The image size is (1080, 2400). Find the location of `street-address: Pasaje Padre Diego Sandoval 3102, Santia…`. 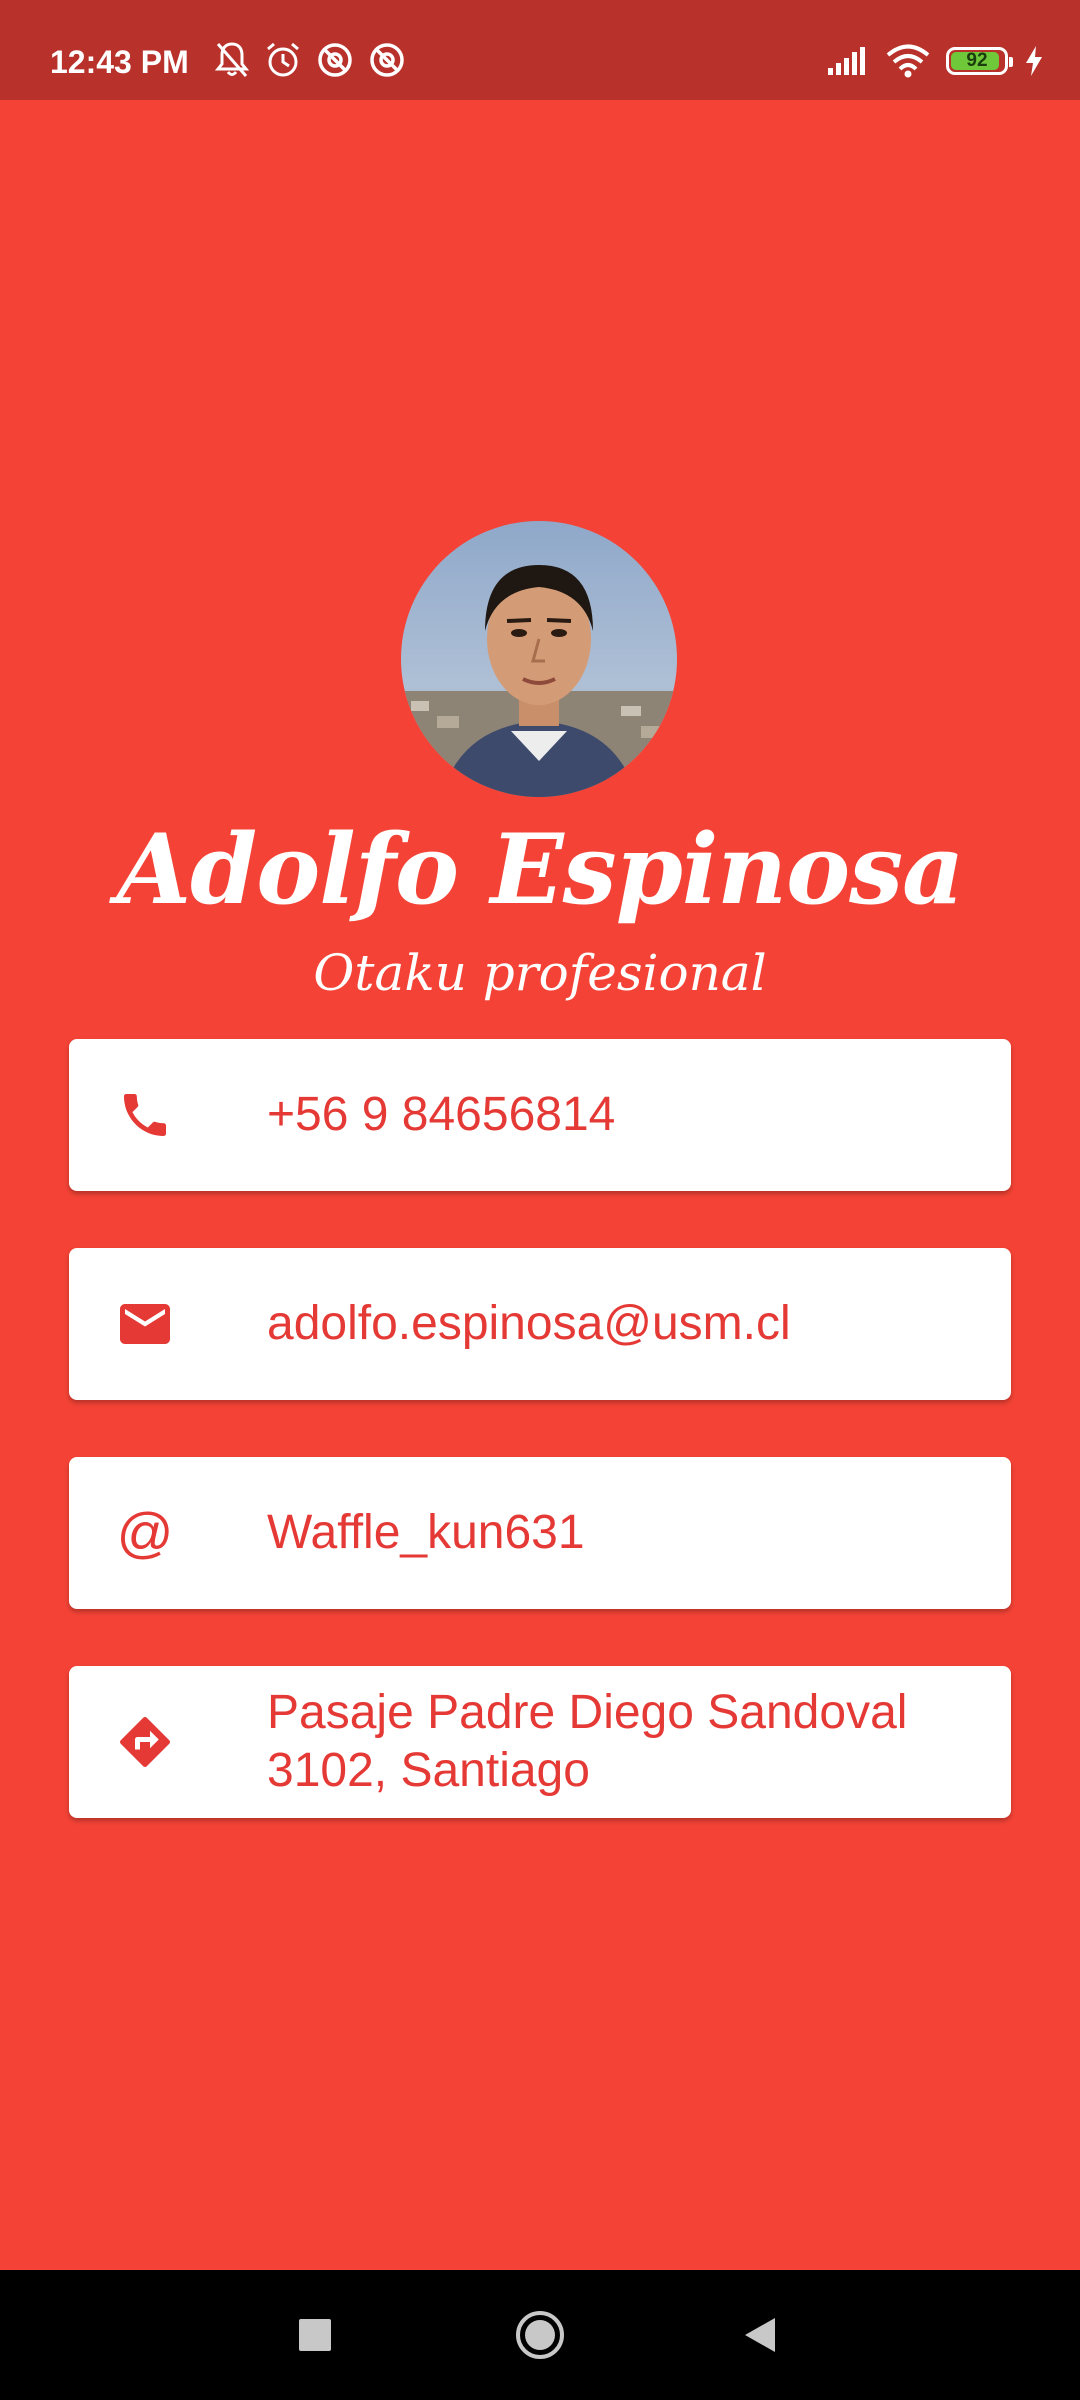

street-address: Pasaje Padre Diego Sandoval 3102, Santia… is located at coordinates (587, 1741).